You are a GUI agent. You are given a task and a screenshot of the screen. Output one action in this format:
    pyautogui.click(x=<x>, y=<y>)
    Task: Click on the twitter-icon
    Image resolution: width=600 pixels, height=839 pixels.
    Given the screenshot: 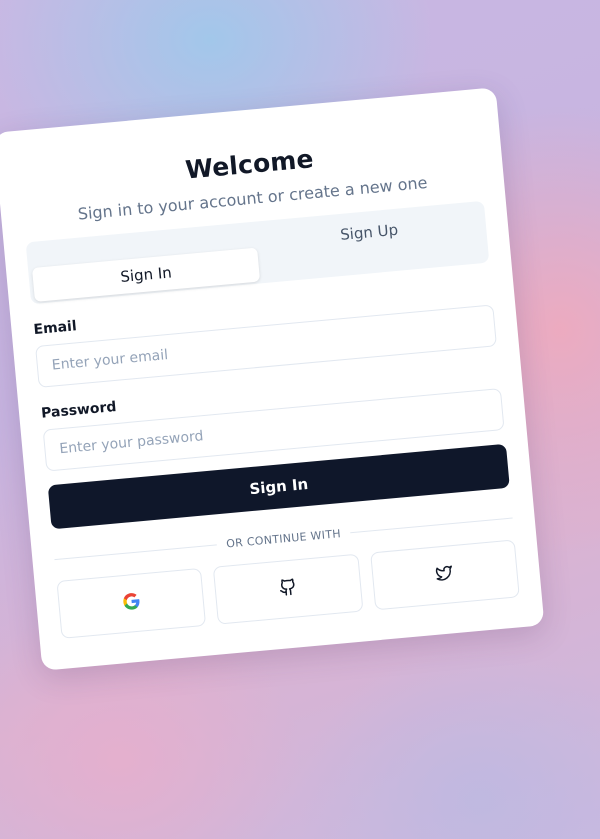 What is the action you would take?
    pyautogui.click(x=445, y=575)
    